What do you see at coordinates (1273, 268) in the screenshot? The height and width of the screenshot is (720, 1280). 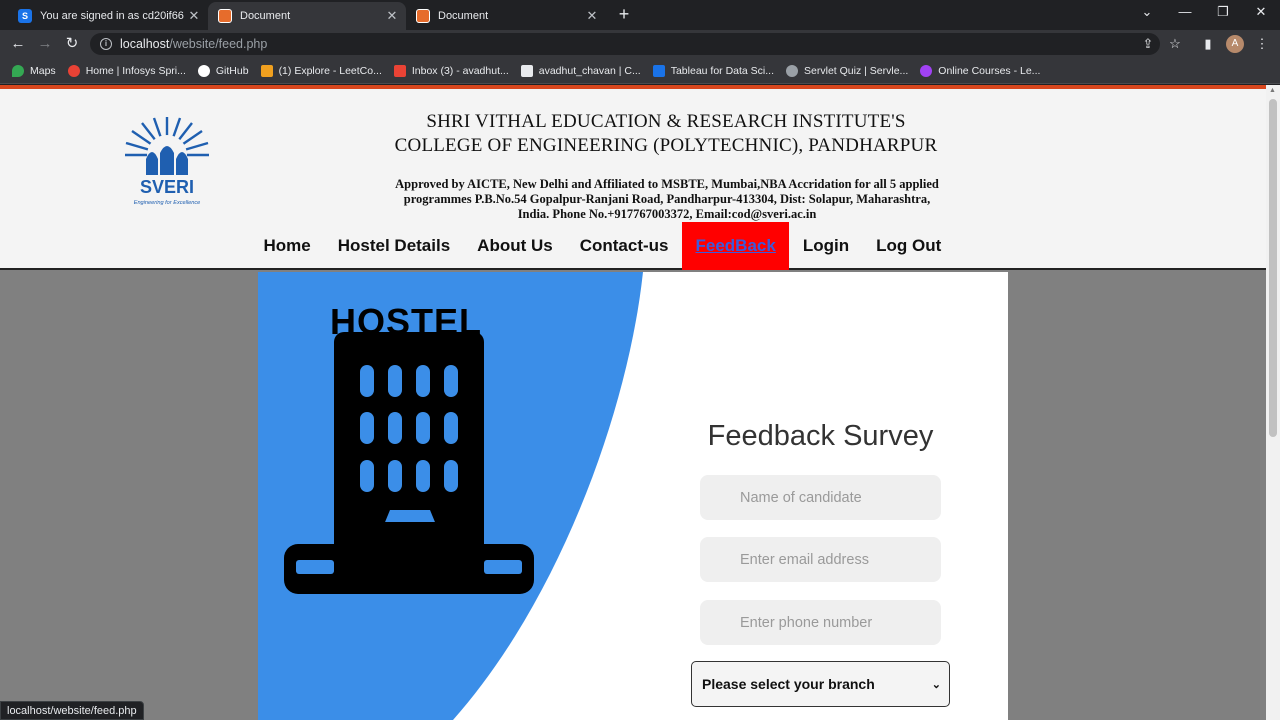 I see `scroll-thumb` at bounding box center [1273, 268].